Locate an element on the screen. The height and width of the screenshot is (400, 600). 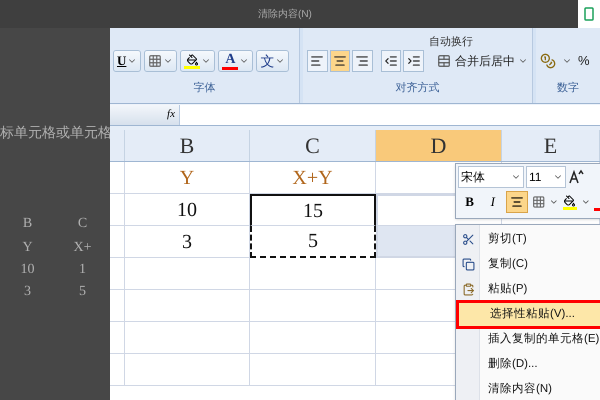
group-label: 数字 is located at coordinates (568, 88).